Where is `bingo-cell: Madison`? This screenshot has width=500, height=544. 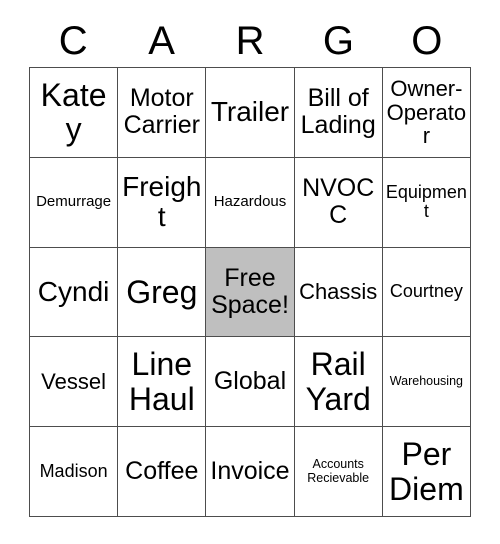
bingo-cell: Madison is located at coordinates (74, 472).